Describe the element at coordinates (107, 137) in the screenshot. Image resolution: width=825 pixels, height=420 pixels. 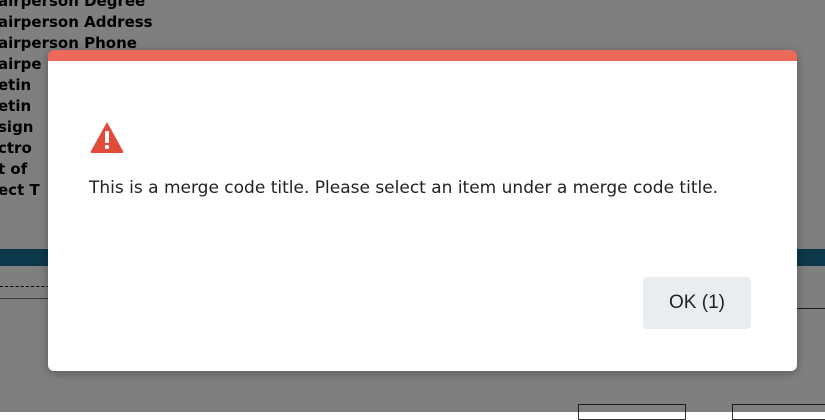
I see `warning-triangle-icon` at that location.